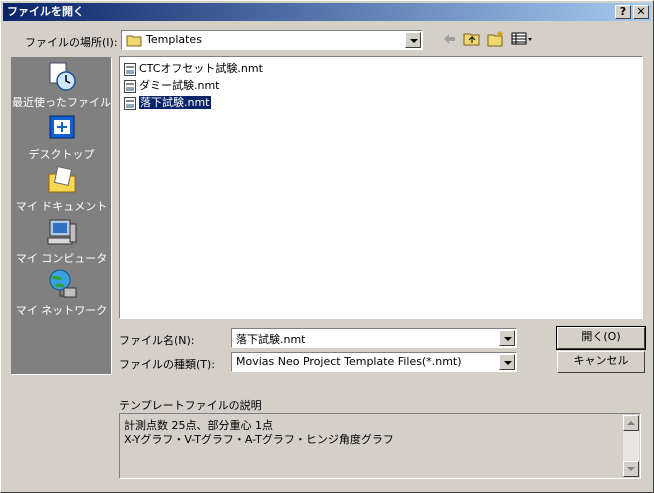 Image resolution: width=654 pixels, height=493 pixels. What do you see at coordinates (61, 154) in the screenshot?
I see `place-label: デスクトップ` at bounding box center [61, 154].